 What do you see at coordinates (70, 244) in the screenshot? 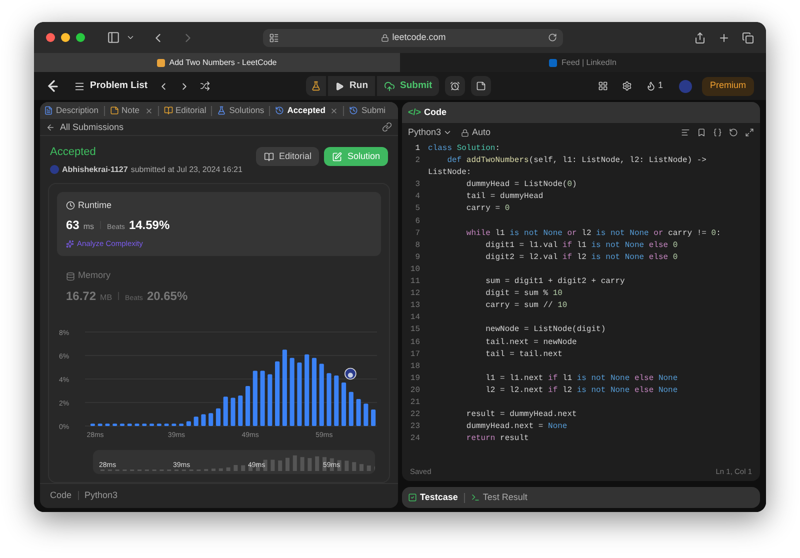
I see `sparkle-icon` at bounding box center [70, 244].